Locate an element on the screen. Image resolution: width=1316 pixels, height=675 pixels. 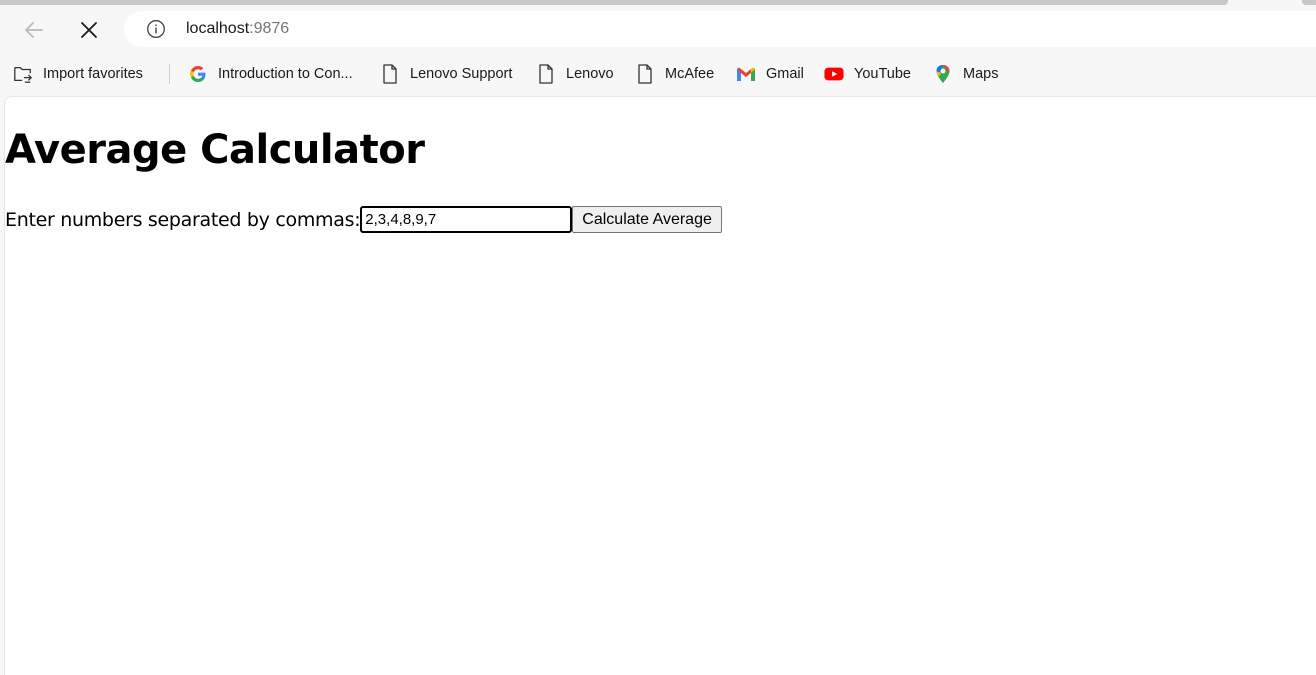
page-title: Average Calculator is located at coordinates (215, 150).